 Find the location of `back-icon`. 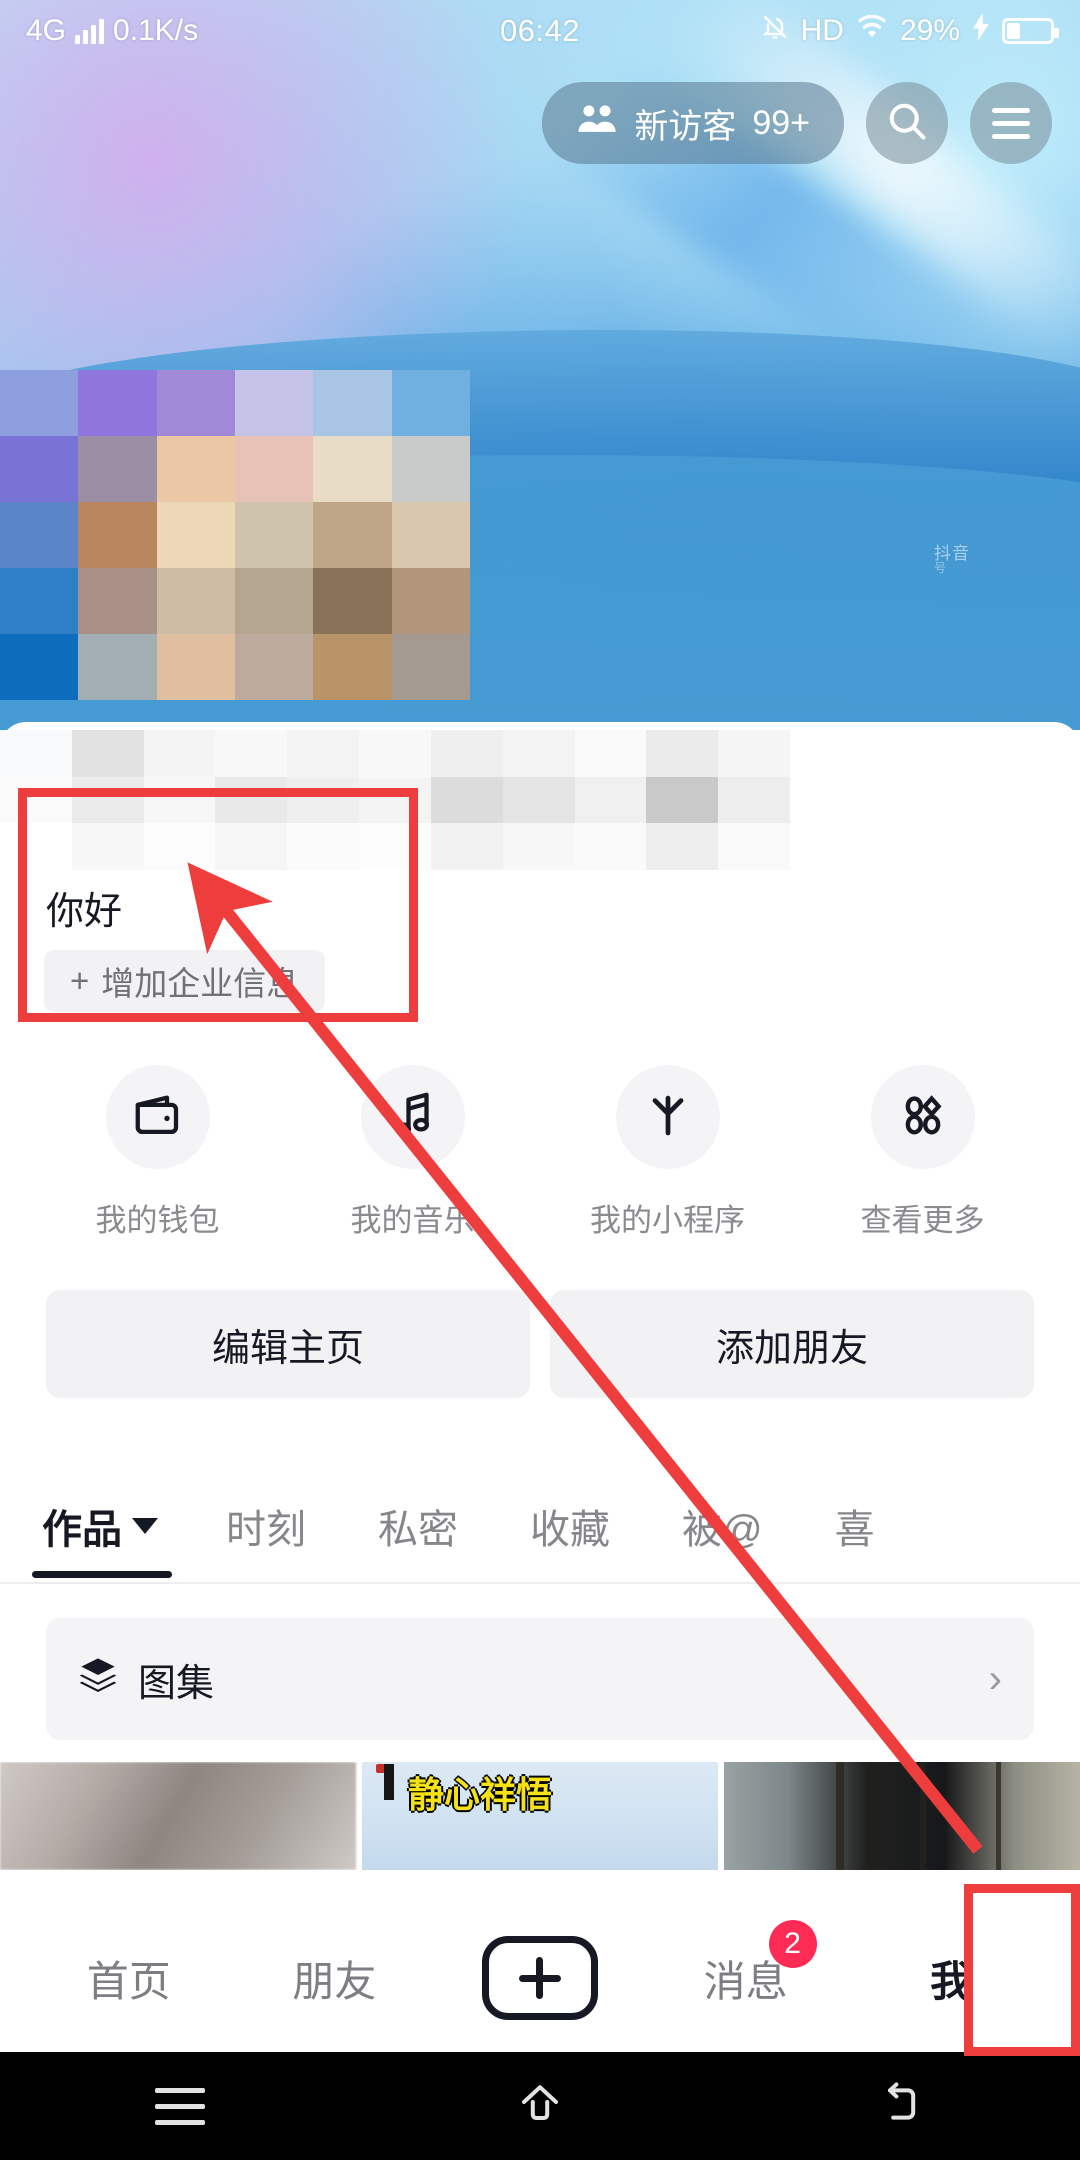

back-icon is located at coordinates (900, 2106).